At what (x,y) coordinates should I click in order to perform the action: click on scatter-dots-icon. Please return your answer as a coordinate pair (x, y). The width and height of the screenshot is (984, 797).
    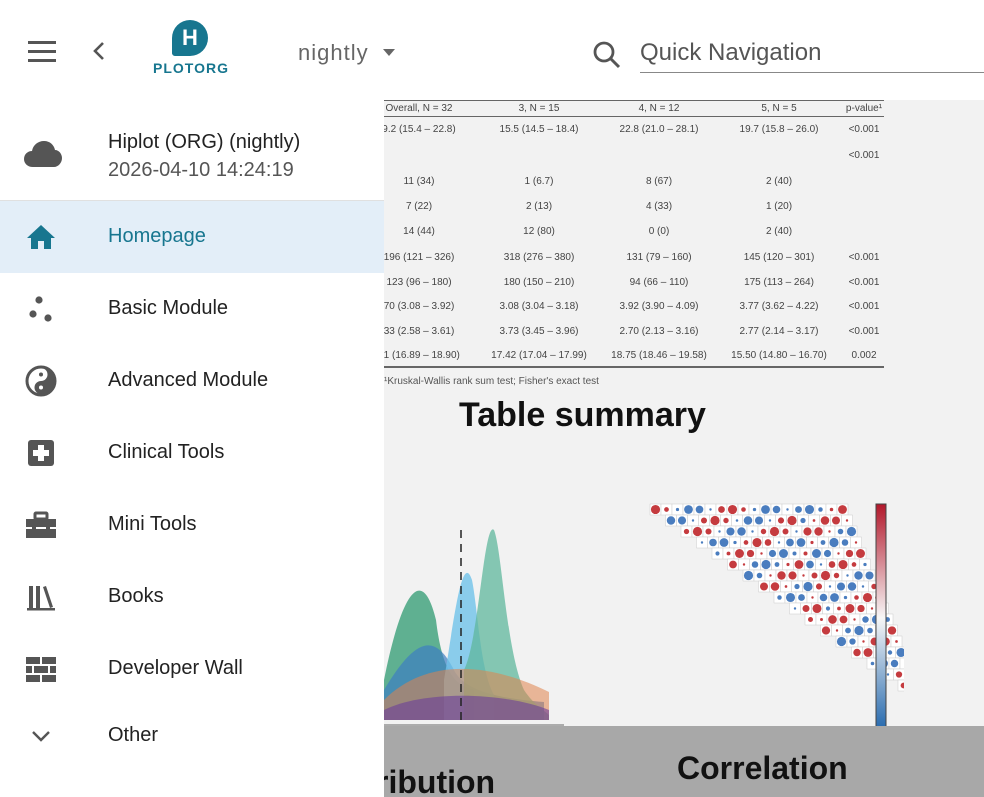
    Looking at the image, I should click on (41, 309).